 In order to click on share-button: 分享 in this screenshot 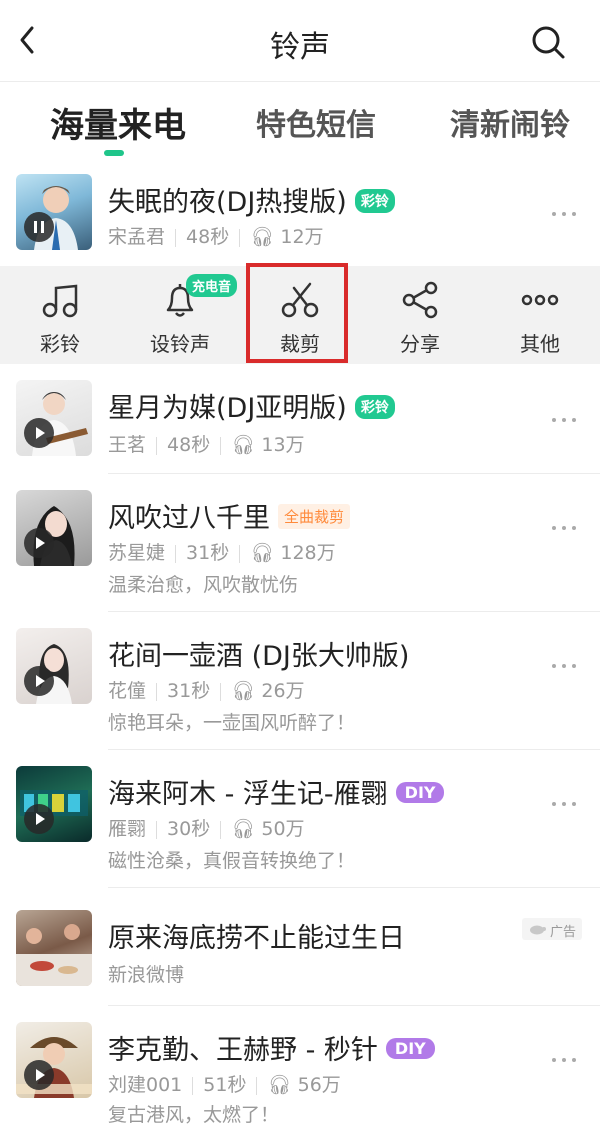, I will do `click(420, 315)`.